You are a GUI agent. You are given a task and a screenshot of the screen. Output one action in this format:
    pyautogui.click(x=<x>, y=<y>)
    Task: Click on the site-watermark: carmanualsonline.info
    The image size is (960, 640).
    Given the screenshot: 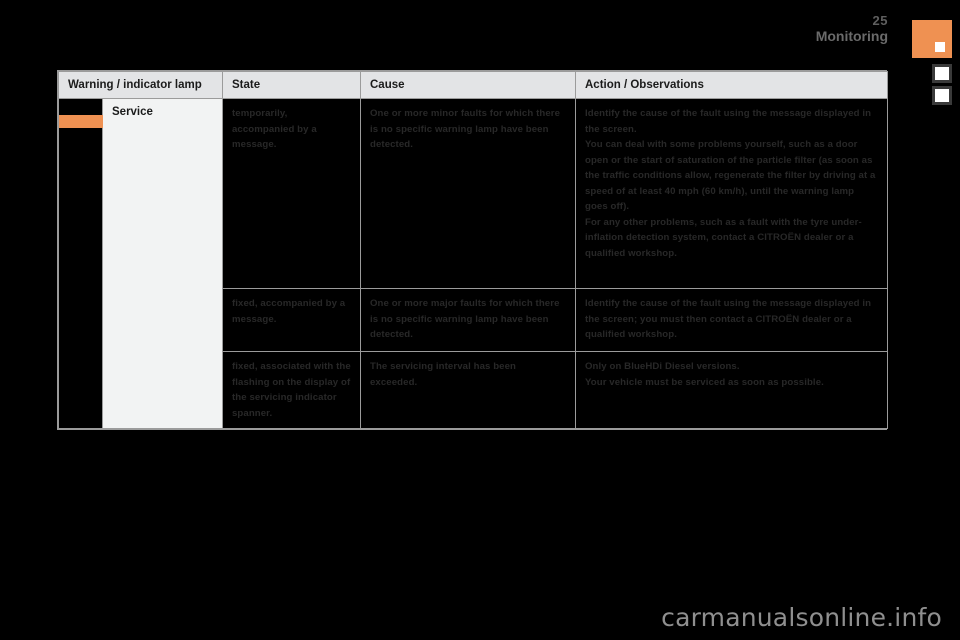 What is the action you would take?
    pyautogui.click(x=801, y=617)
    